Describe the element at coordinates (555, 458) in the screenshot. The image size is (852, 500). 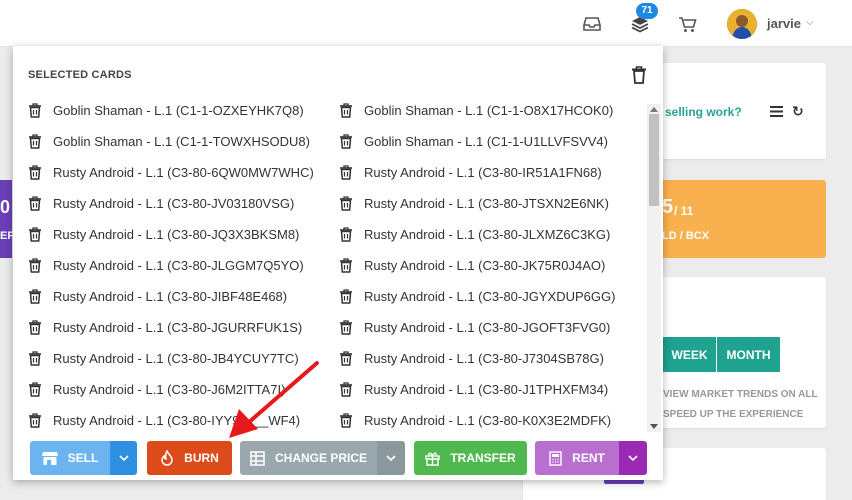
I see `calculator-icon` at that location.